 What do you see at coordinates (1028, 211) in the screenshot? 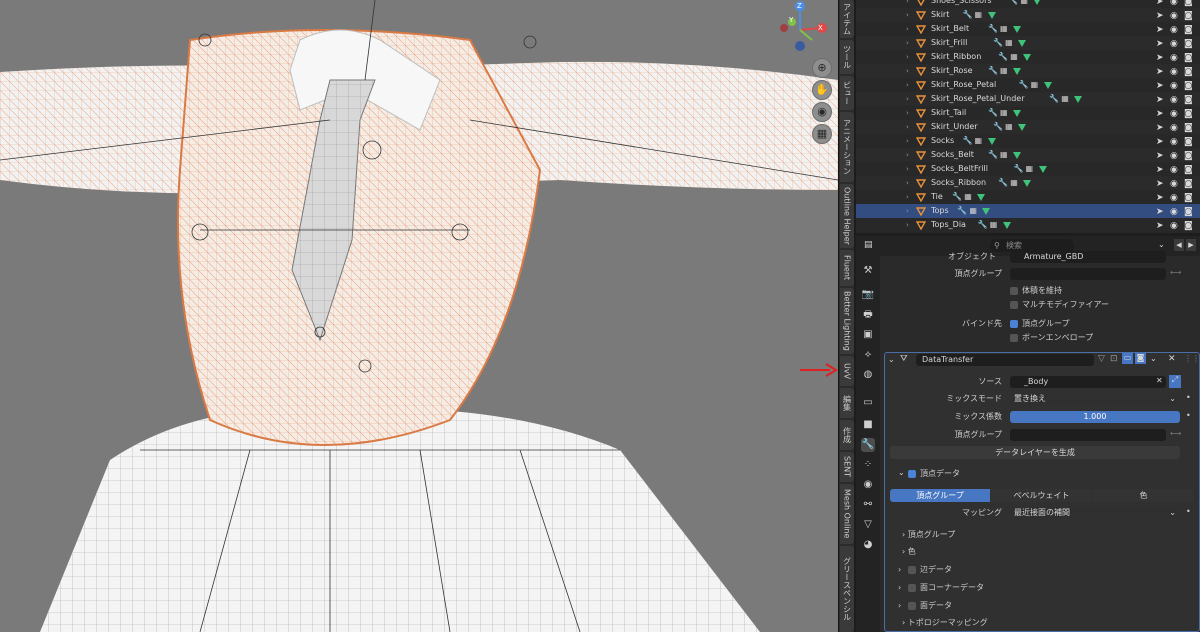
I see `outliner-row: › Tops ➤ ◉ ◙ 🔧 ▦` at bounding box center [1028, 211].